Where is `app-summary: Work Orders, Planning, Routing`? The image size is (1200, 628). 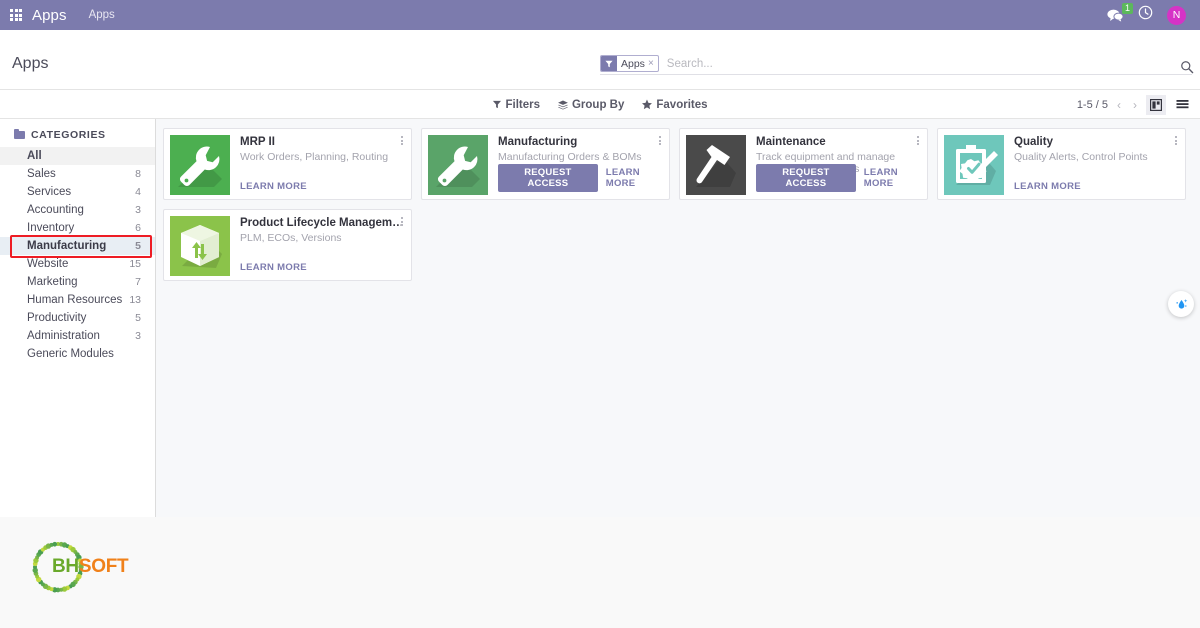 app-summary: Work Orders, Planning, Routing is located at coordinates (314, 157).